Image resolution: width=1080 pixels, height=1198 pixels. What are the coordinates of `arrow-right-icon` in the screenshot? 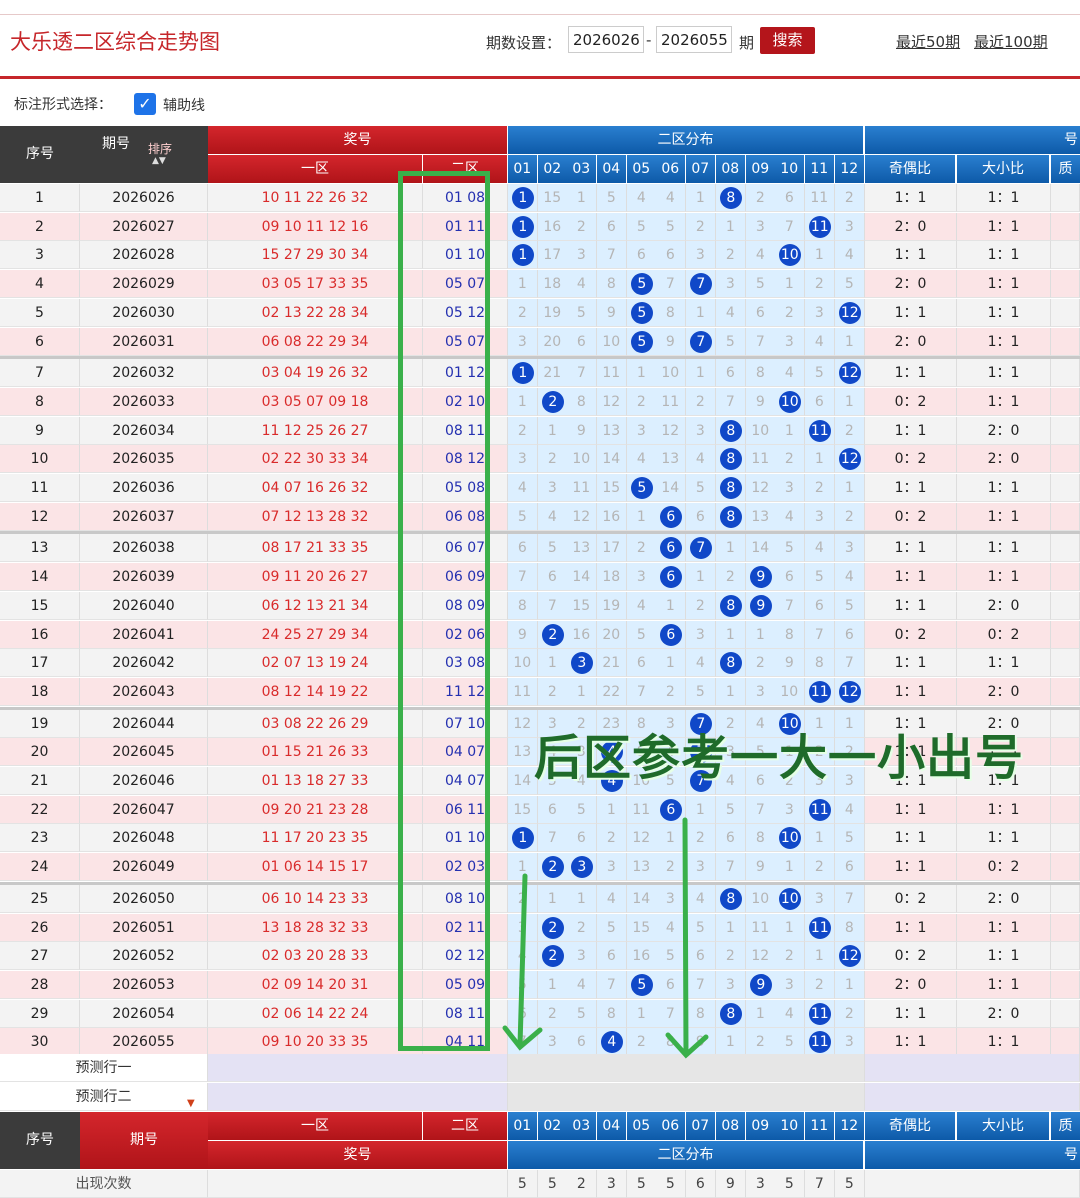 It's located at (687, 938).